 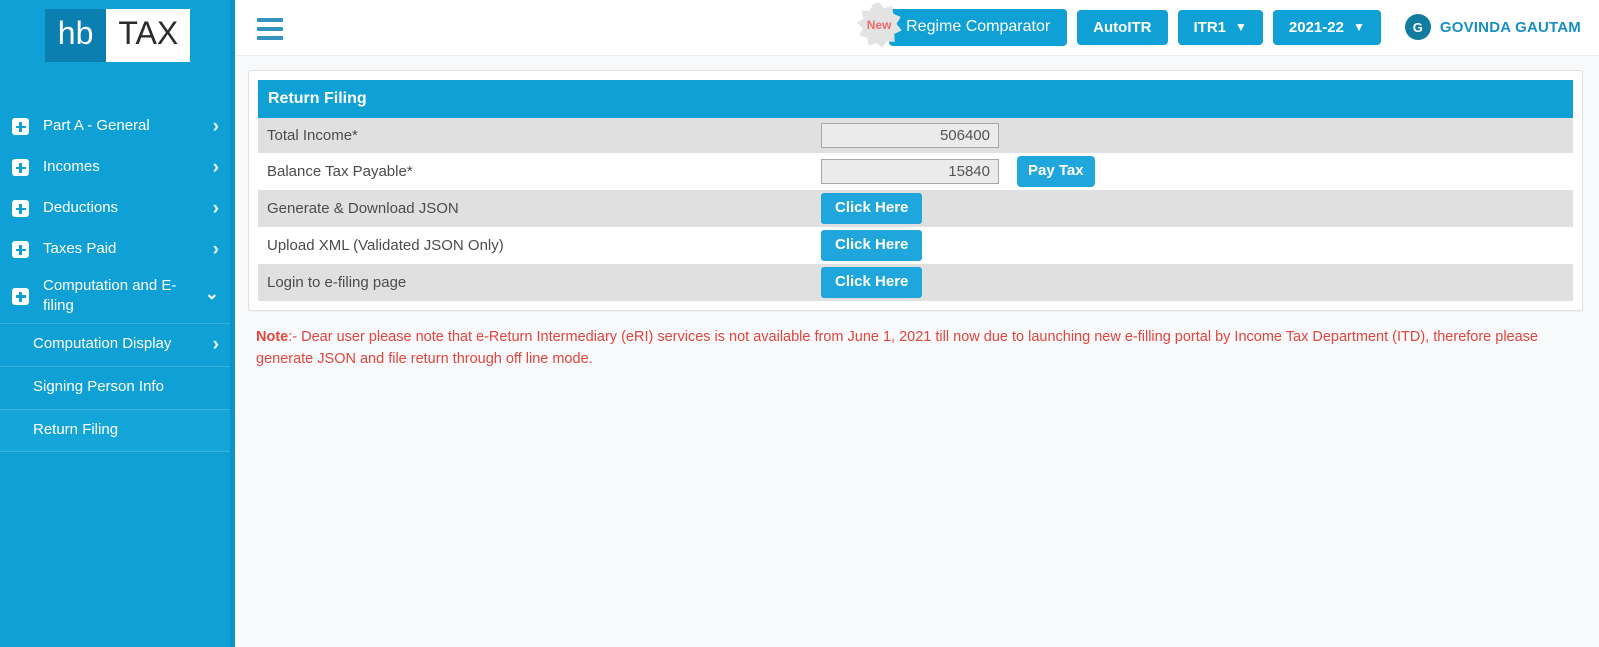 I want to click on sidebar-item-label: Return Filing, so click(x=76, y=429).